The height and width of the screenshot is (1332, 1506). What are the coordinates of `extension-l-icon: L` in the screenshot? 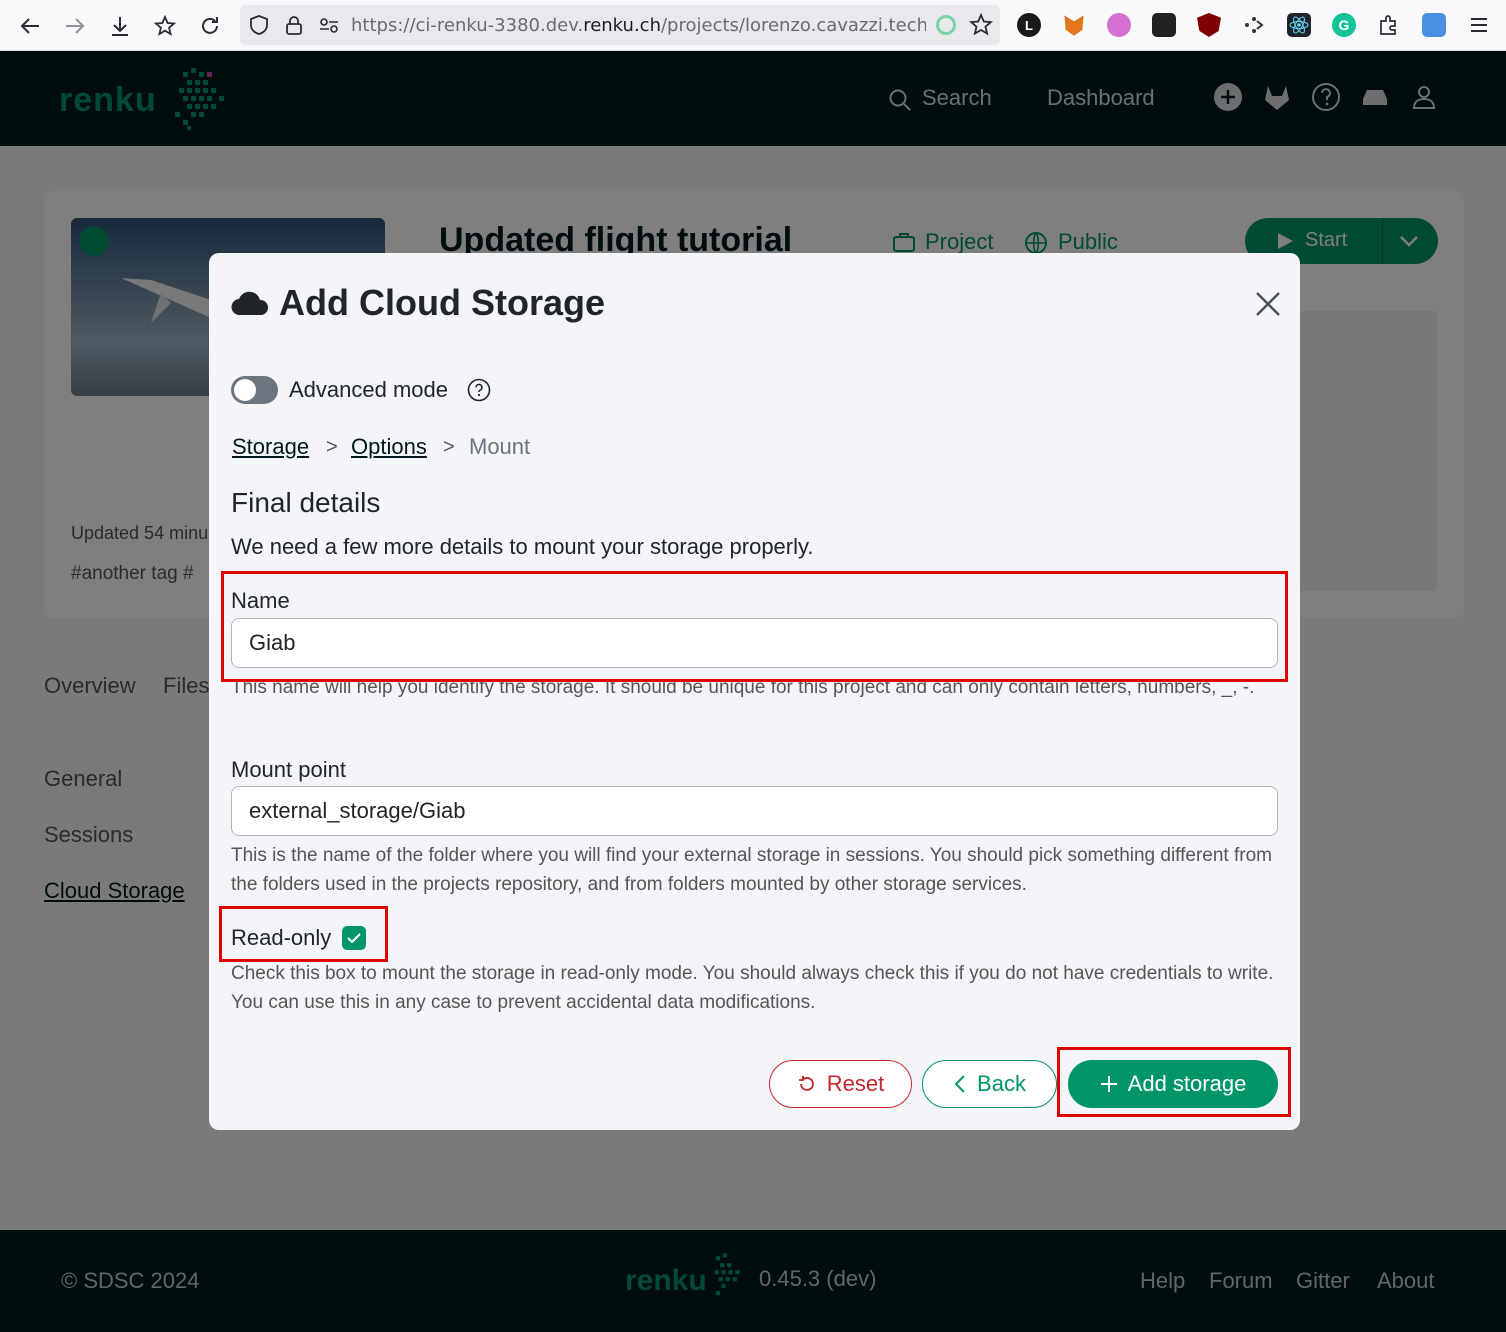 It's located at (1029, 25).